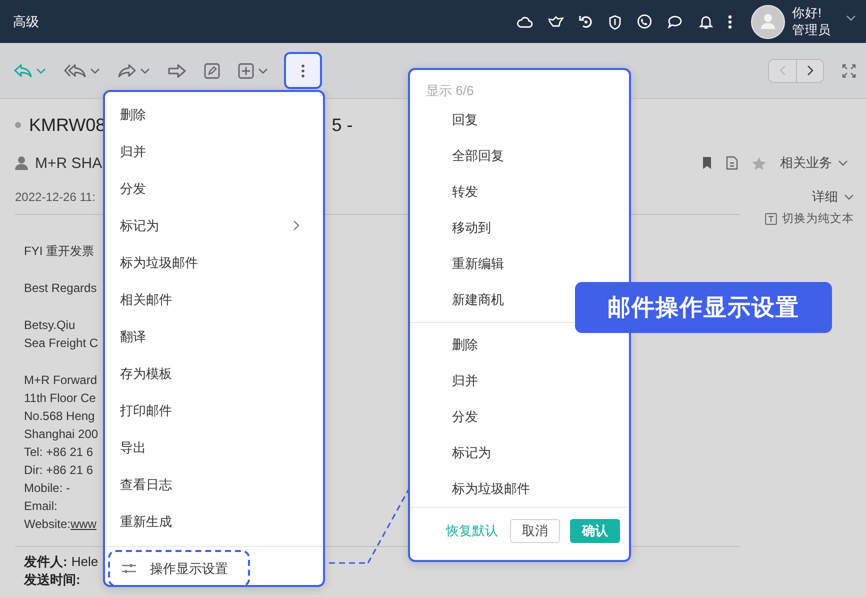  Describe the element at coordinates (586, 21) in the screenshot. I see `refresh-icon` at that location.